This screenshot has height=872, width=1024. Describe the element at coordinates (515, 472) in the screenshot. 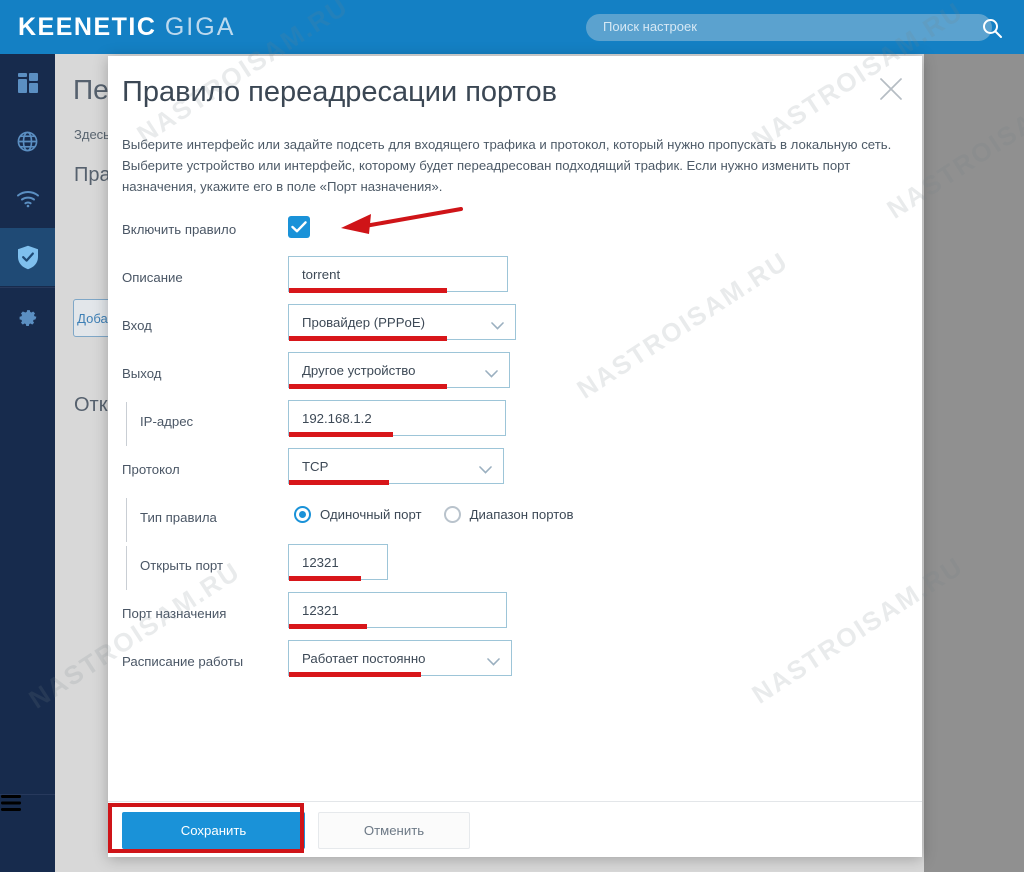

I see `form-row-protocol: Протокол TCP` at that location.